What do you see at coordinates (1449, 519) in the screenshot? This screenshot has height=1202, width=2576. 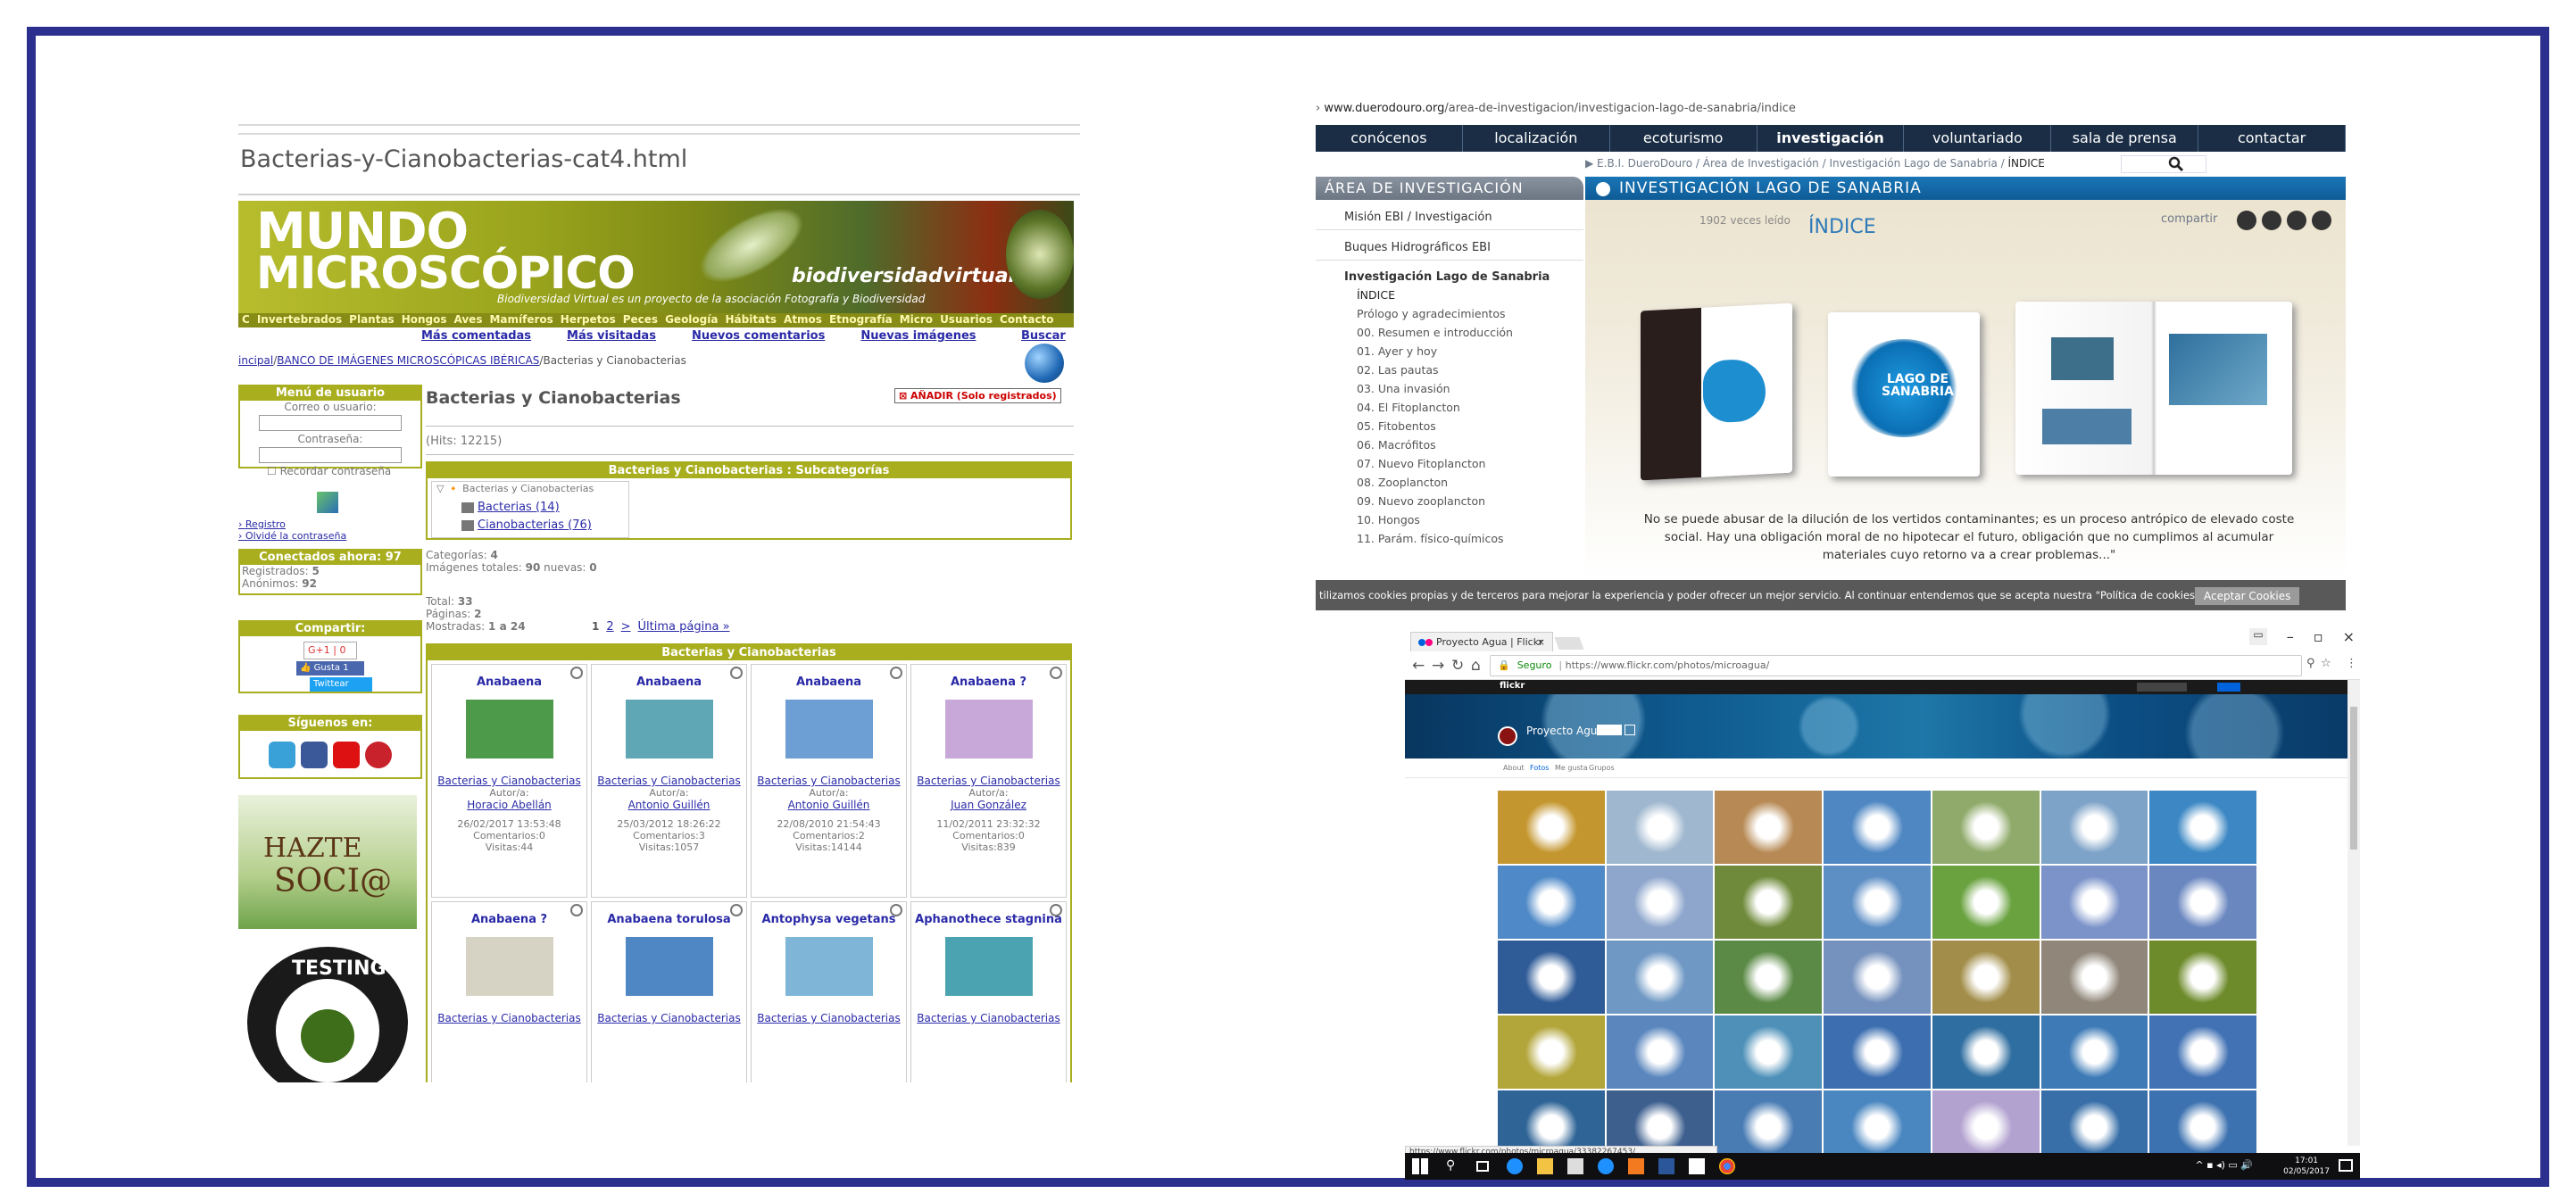 I see `left-menu-subitem: 10. Hongos` at bounding box center [1449, 519].